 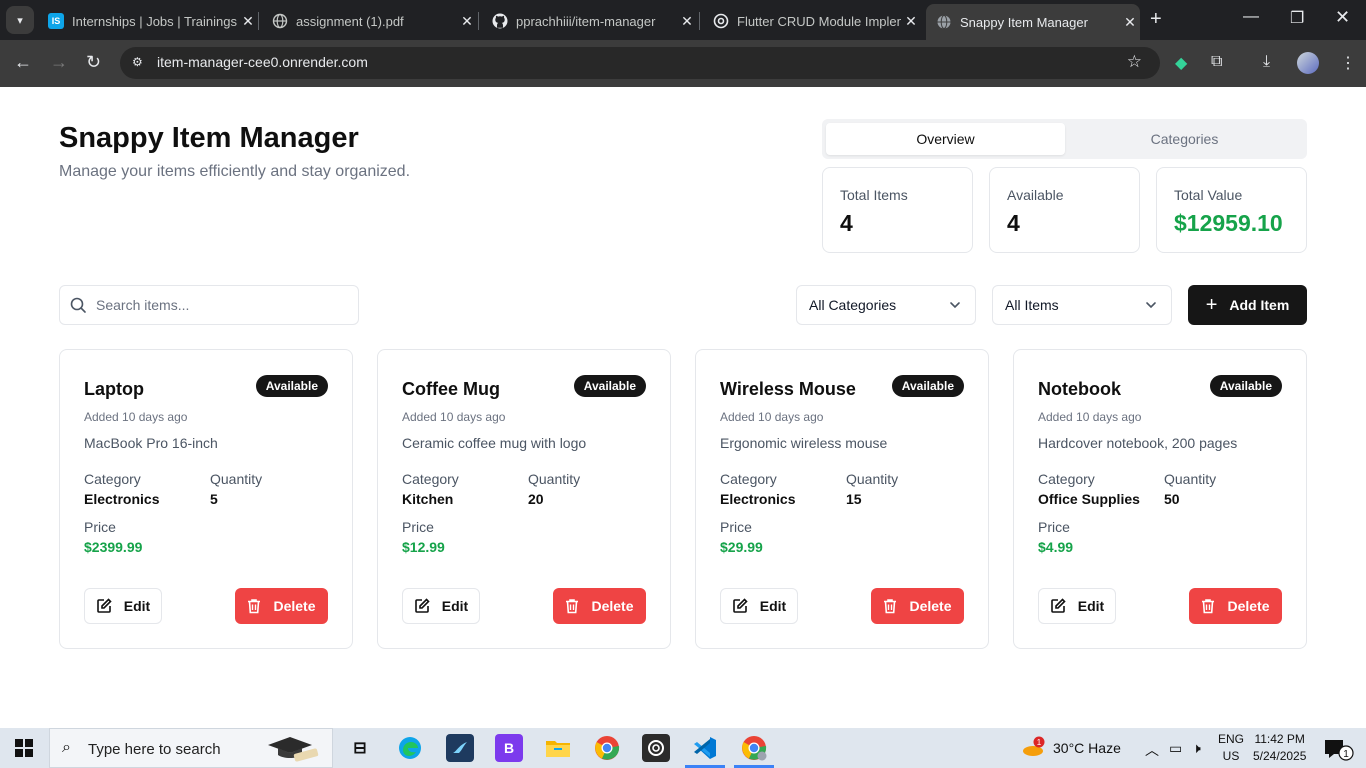 I want to click on openai-icon, so click(x=721, y=21).